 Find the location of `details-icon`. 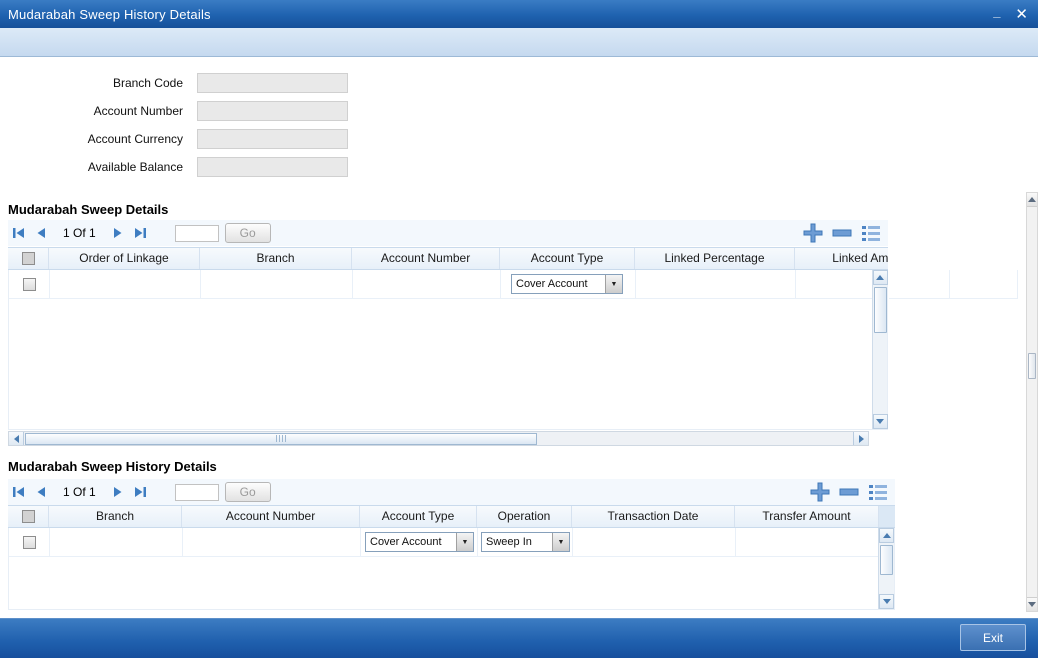

details-icon is located at coordinates (878, 492).